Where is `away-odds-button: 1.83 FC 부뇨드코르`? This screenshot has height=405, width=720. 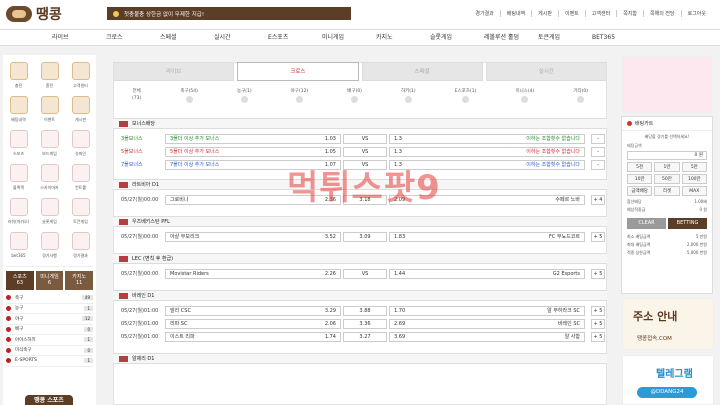 away-odds-button: 1.83 FC 부뇨드코르 is located at coordinates (487, 236).